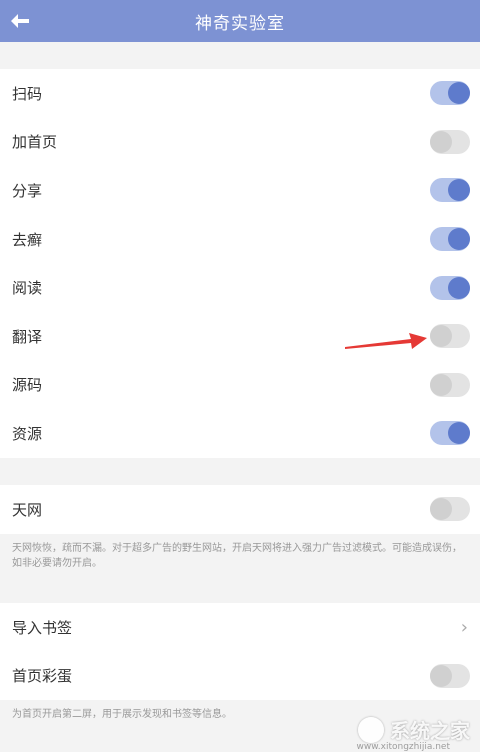  I want to click on skynet-section: 天网, so click(240, 509).